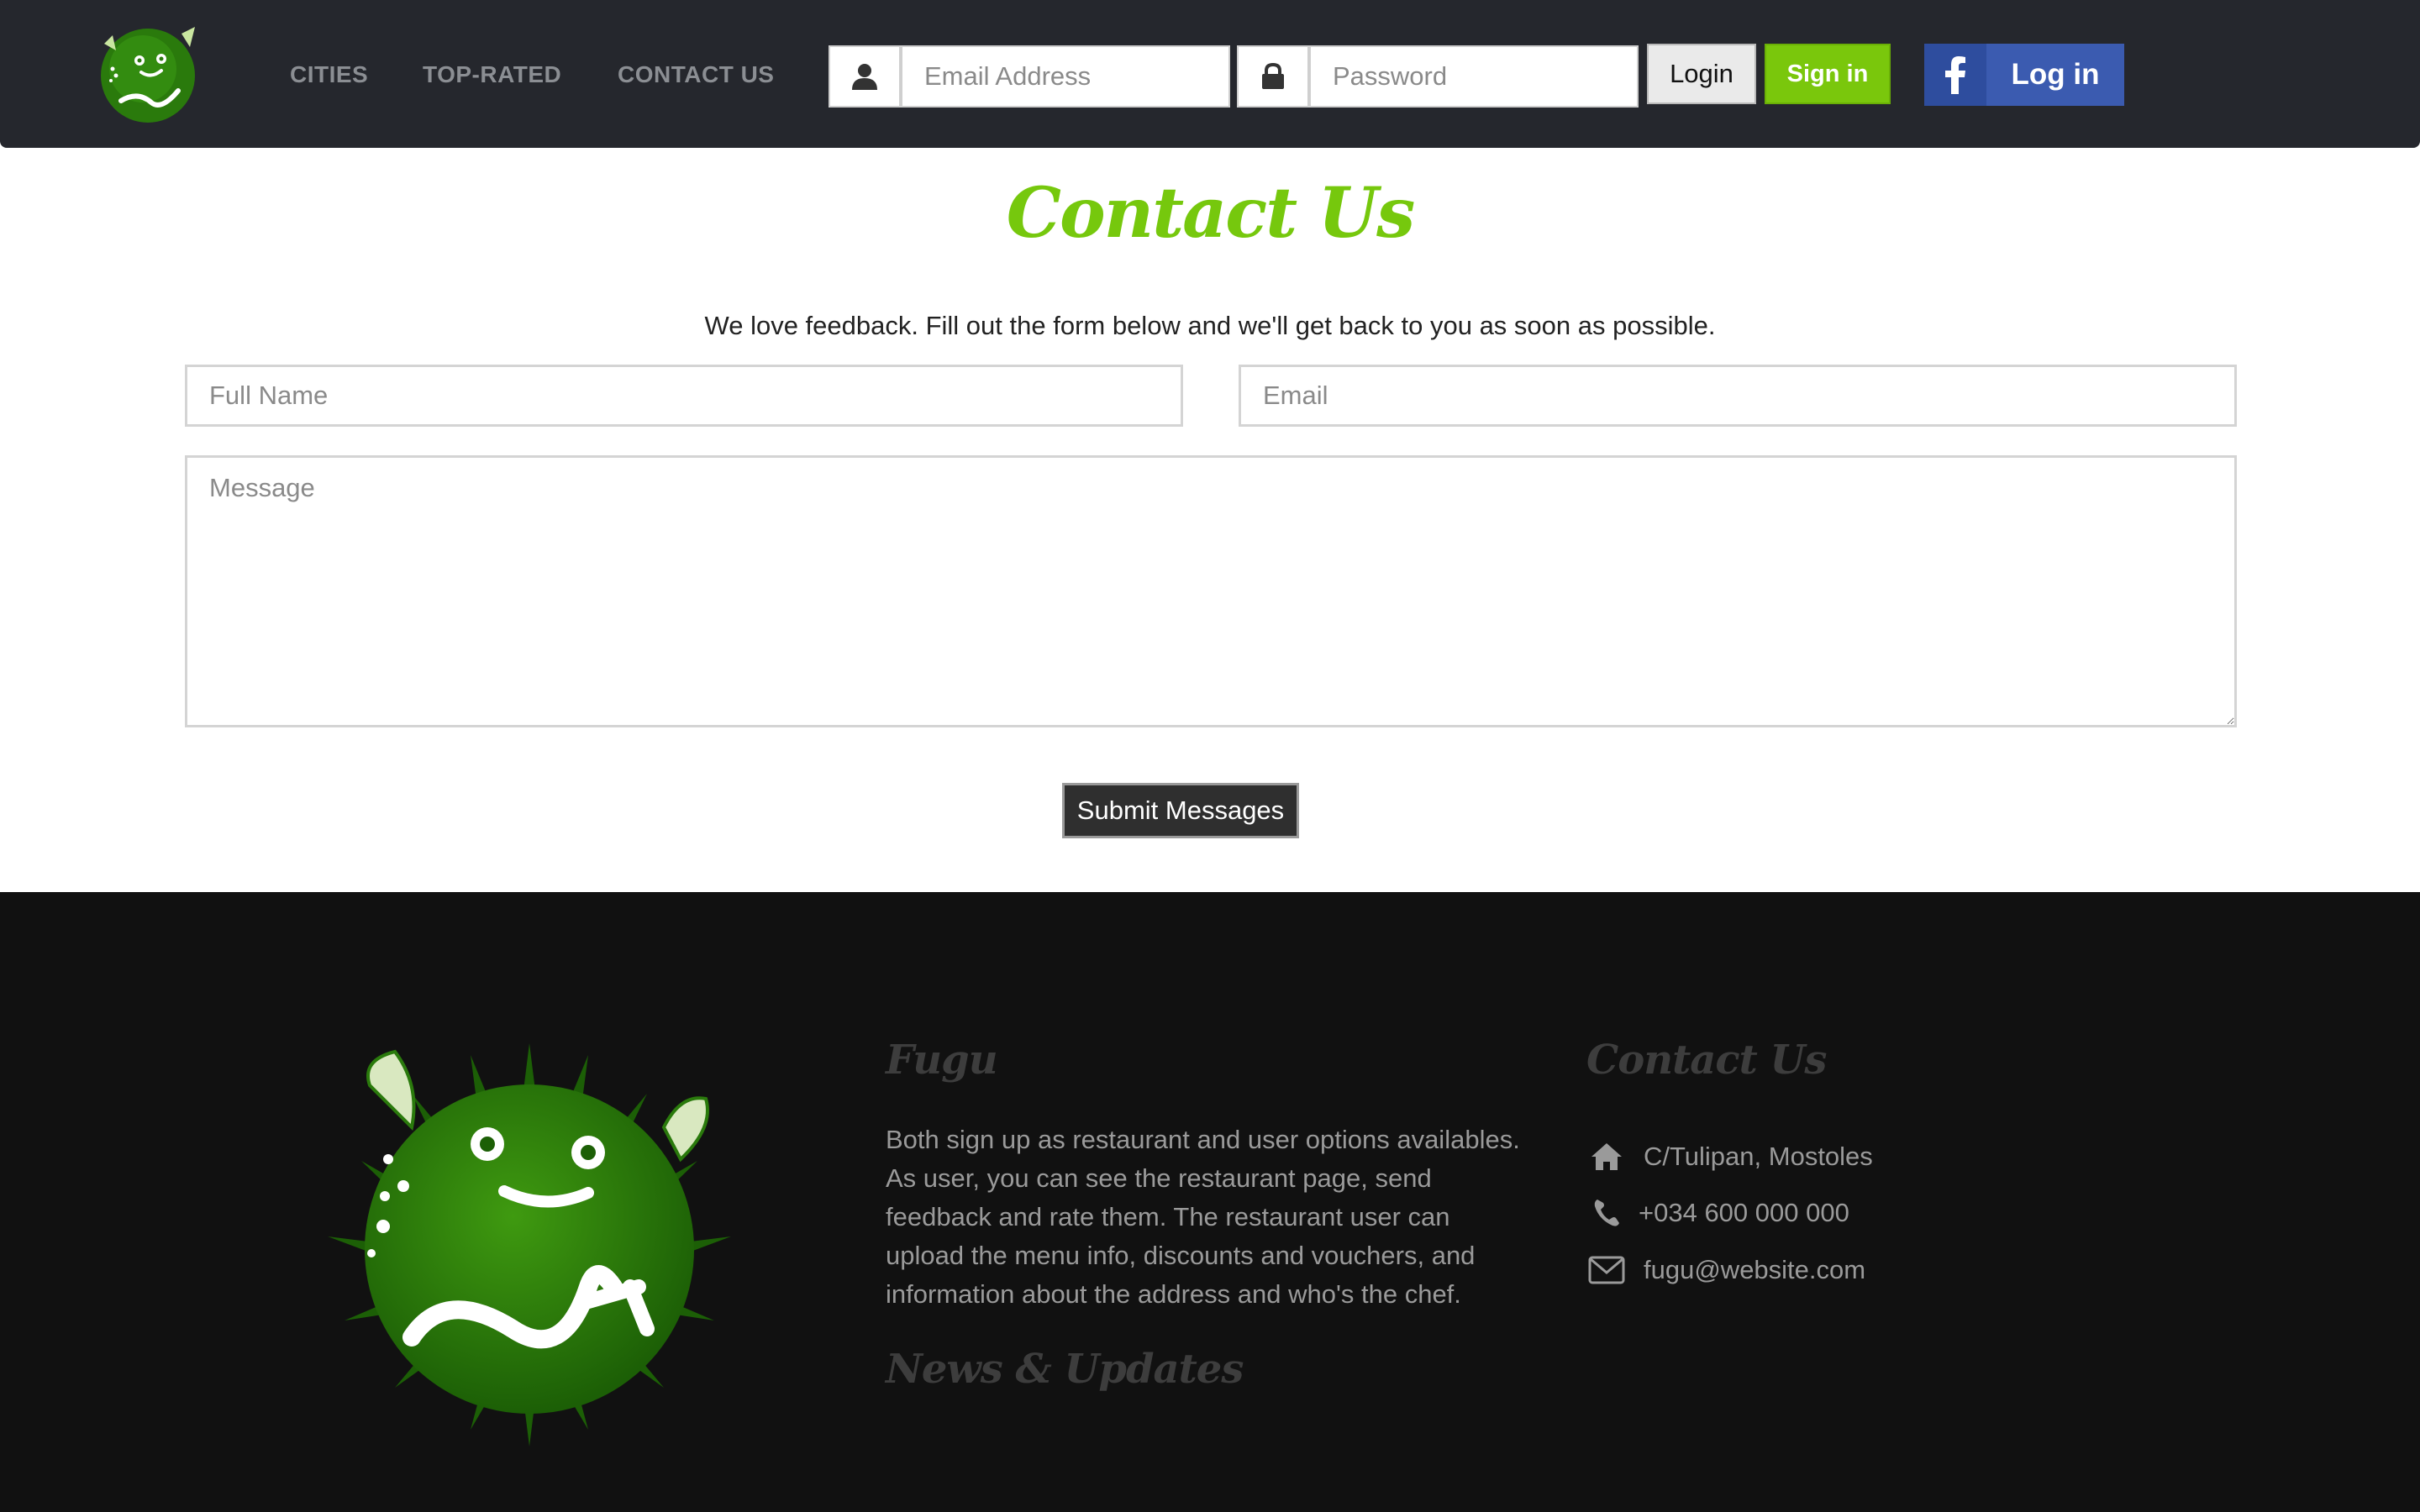  What do you see at coordinates (1606, 1212) in the screenshot?
I see `phone-icon` at bounding box center [1606, 1212].